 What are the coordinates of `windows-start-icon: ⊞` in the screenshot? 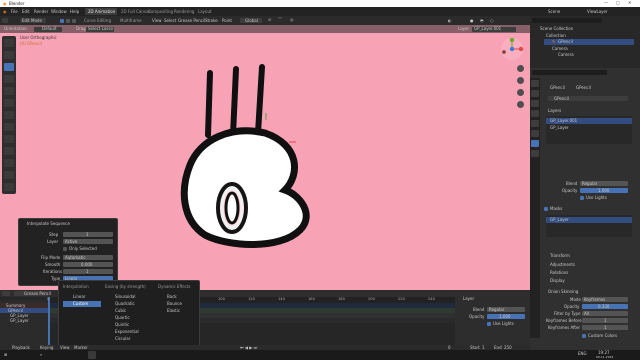 It's located at (5, 355).